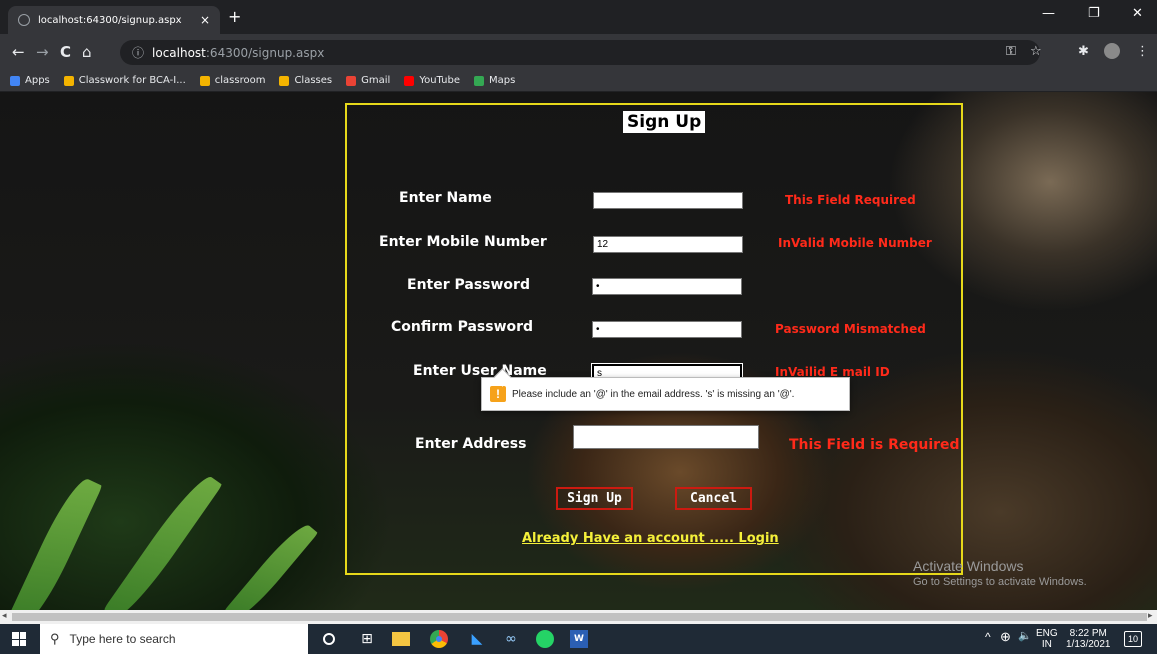 The height and width of the screenshot is (654, 1157). What do you see at coordinates (204, 80) in the screenshot?
I see `folder-icon` at bounding box center [204, 80].